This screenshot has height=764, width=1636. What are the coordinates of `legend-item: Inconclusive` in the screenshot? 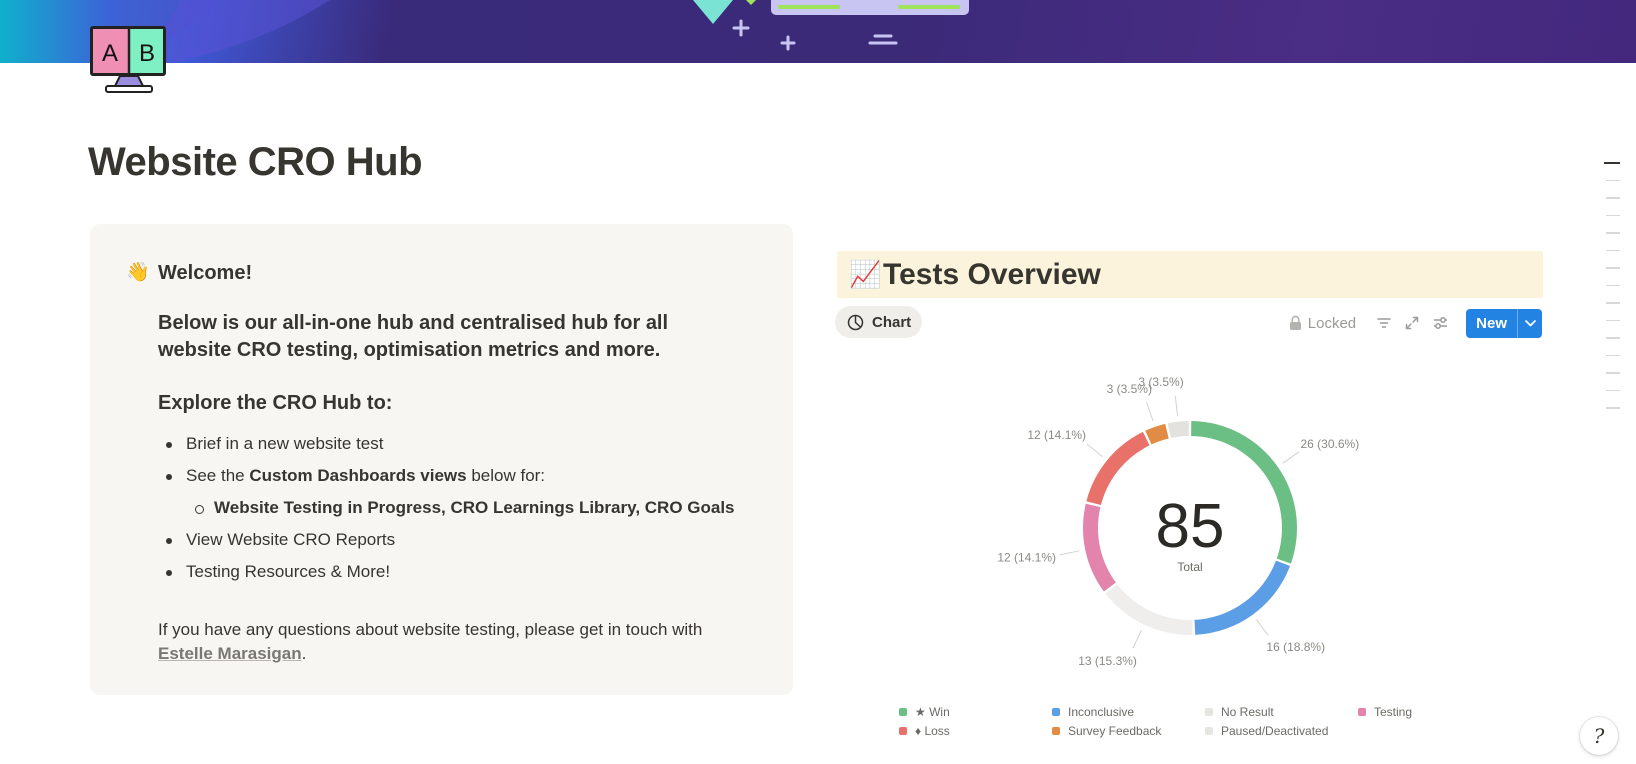 It's located at (1128, 711).